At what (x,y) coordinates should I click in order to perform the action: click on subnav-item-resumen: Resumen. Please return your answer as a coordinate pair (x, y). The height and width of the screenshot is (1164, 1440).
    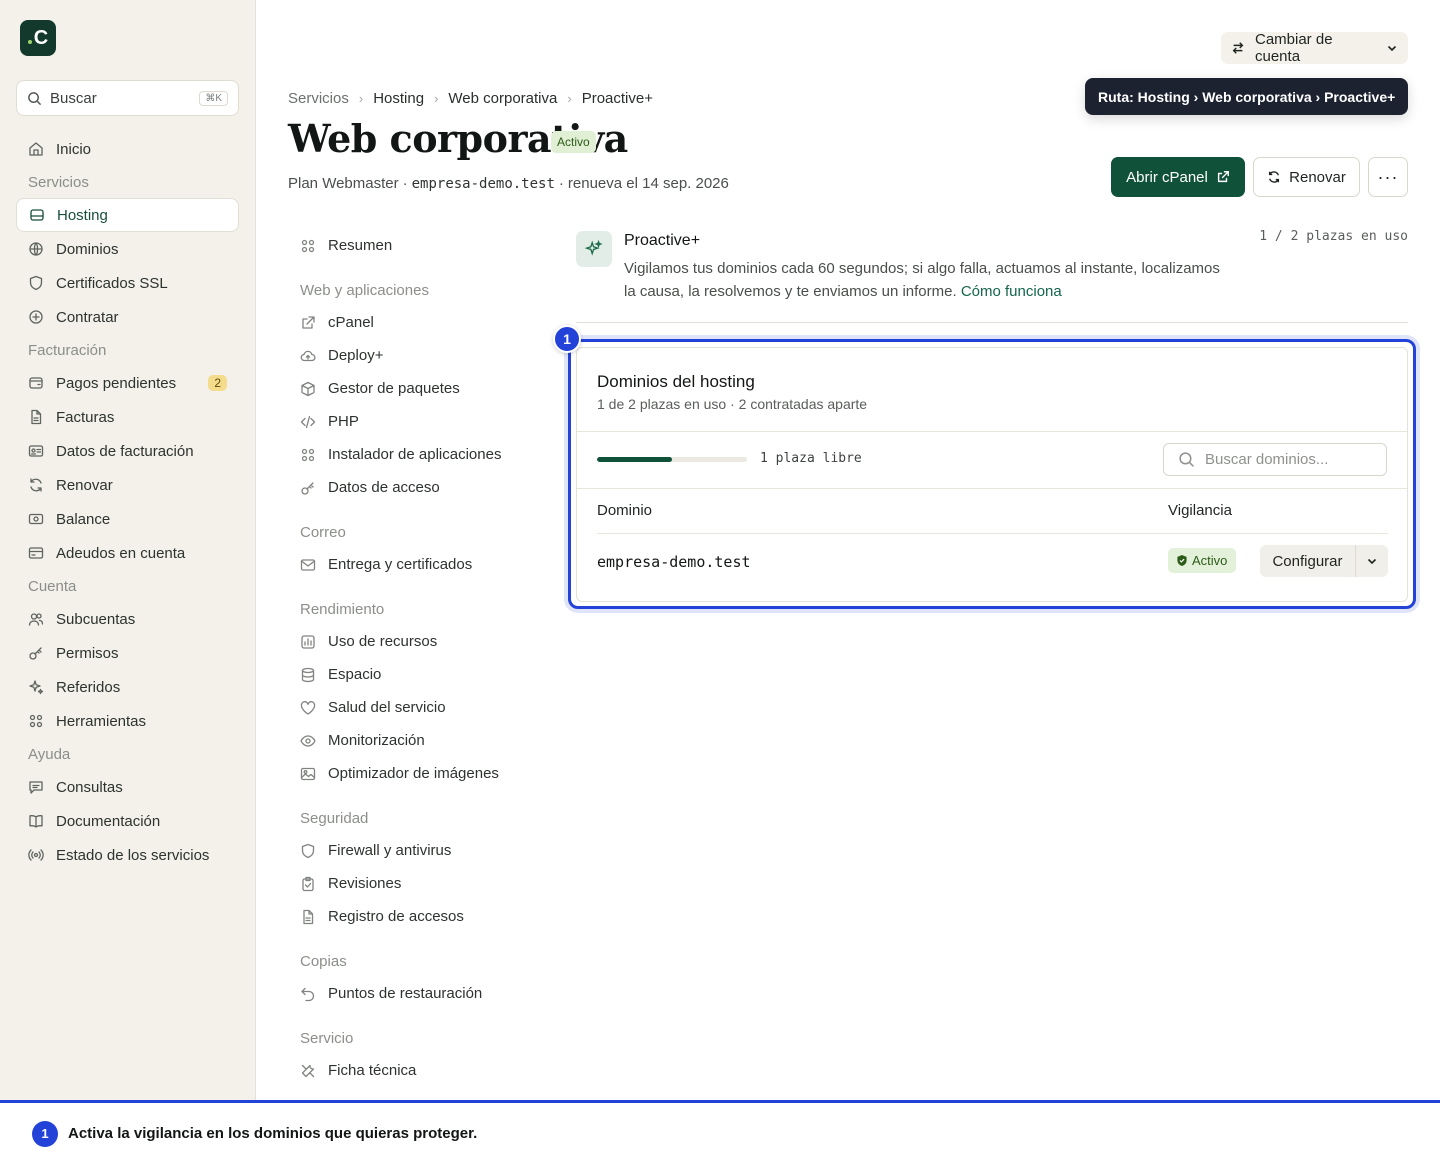
    Looking at the image, I should click on (404, 245).